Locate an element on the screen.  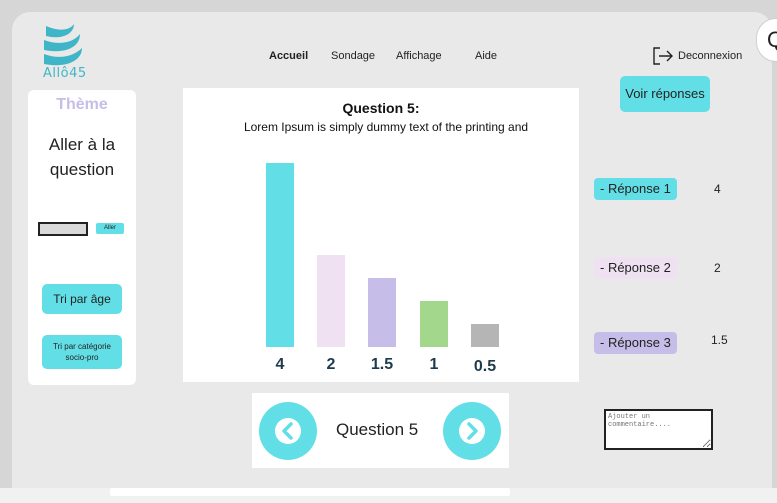
pager-label: Question 5 is located at coordinates (377, 429).